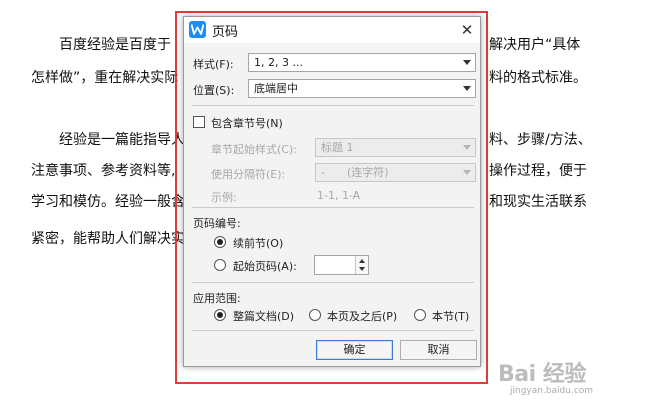  What do you see at coordinates (103, 171) in the screenshot?
I see `doc-line-4-left: 注意事项、参考资料等,` at bounding box center [103, 171].